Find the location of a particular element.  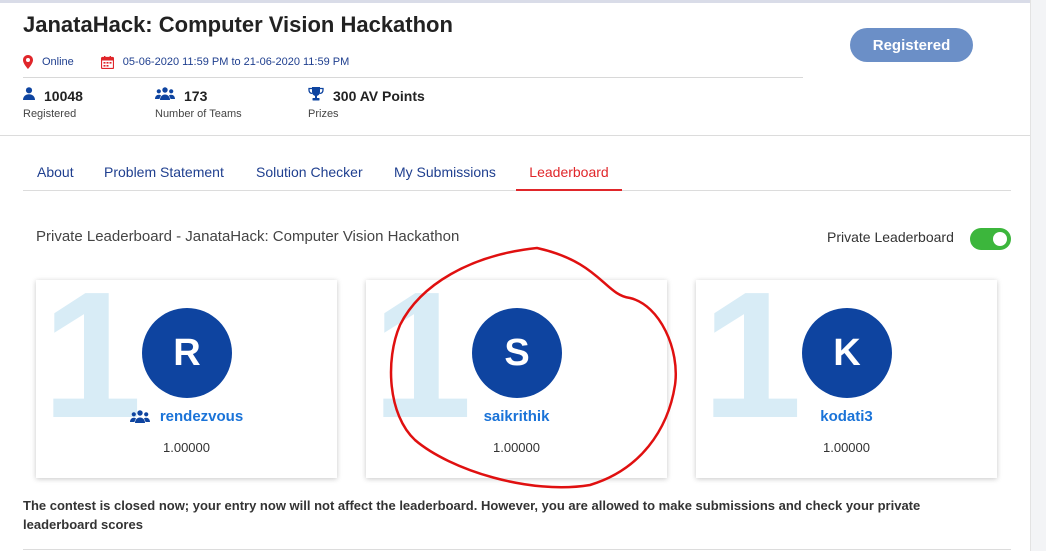

header-divider is located at coordinates (413, 77).